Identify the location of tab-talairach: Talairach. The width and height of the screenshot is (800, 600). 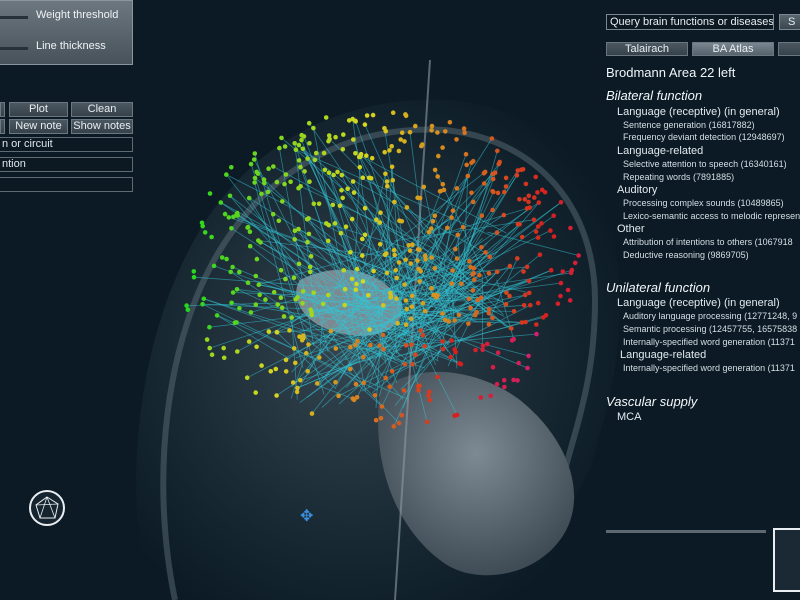
(647, 49).